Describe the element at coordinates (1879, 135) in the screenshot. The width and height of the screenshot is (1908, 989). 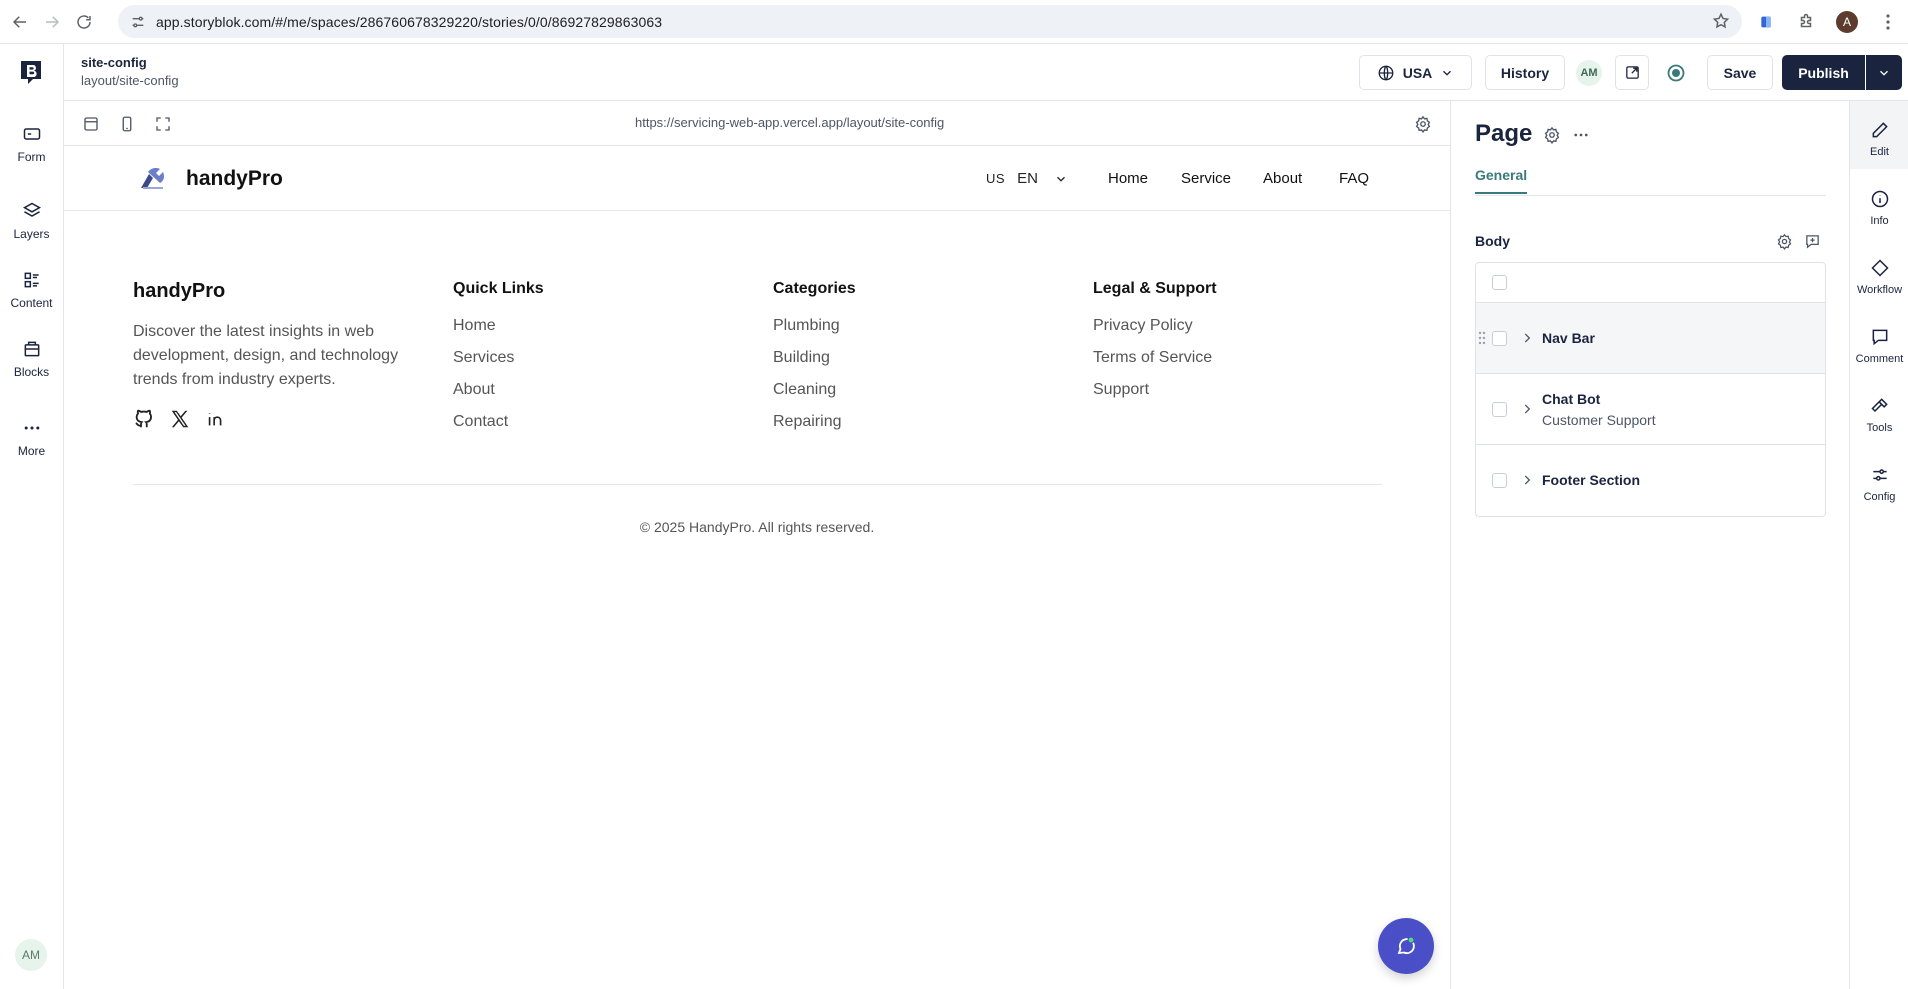
I see `rail-item-edit: Edit` at that location.